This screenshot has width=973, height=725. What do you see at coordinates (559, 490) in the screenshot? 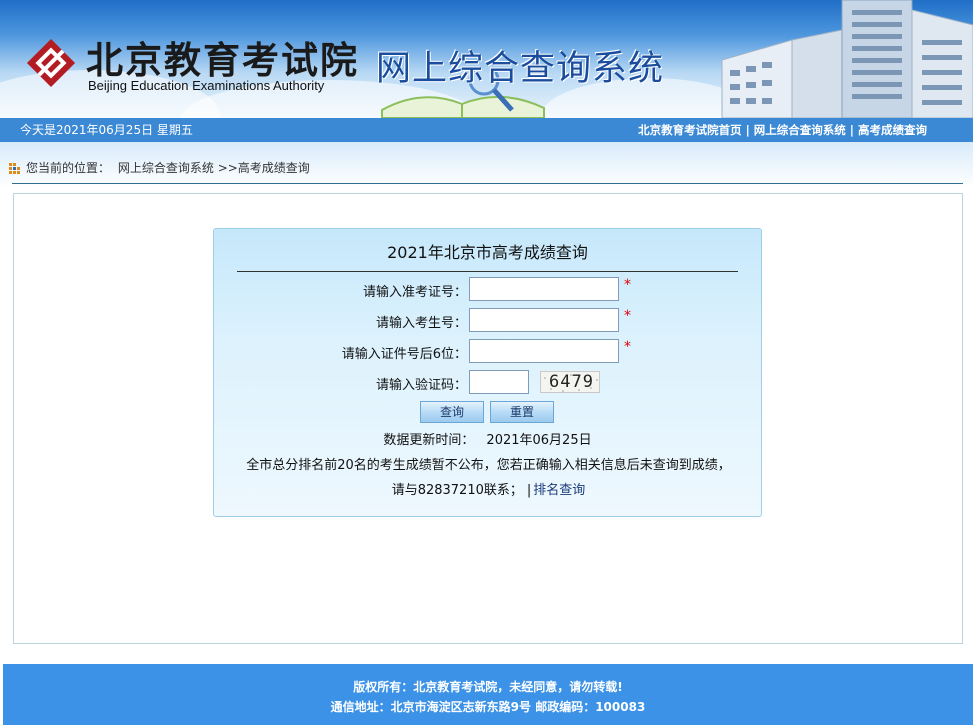
I see `rank-query-link: 排名查询` at bounding box center [559, 490].